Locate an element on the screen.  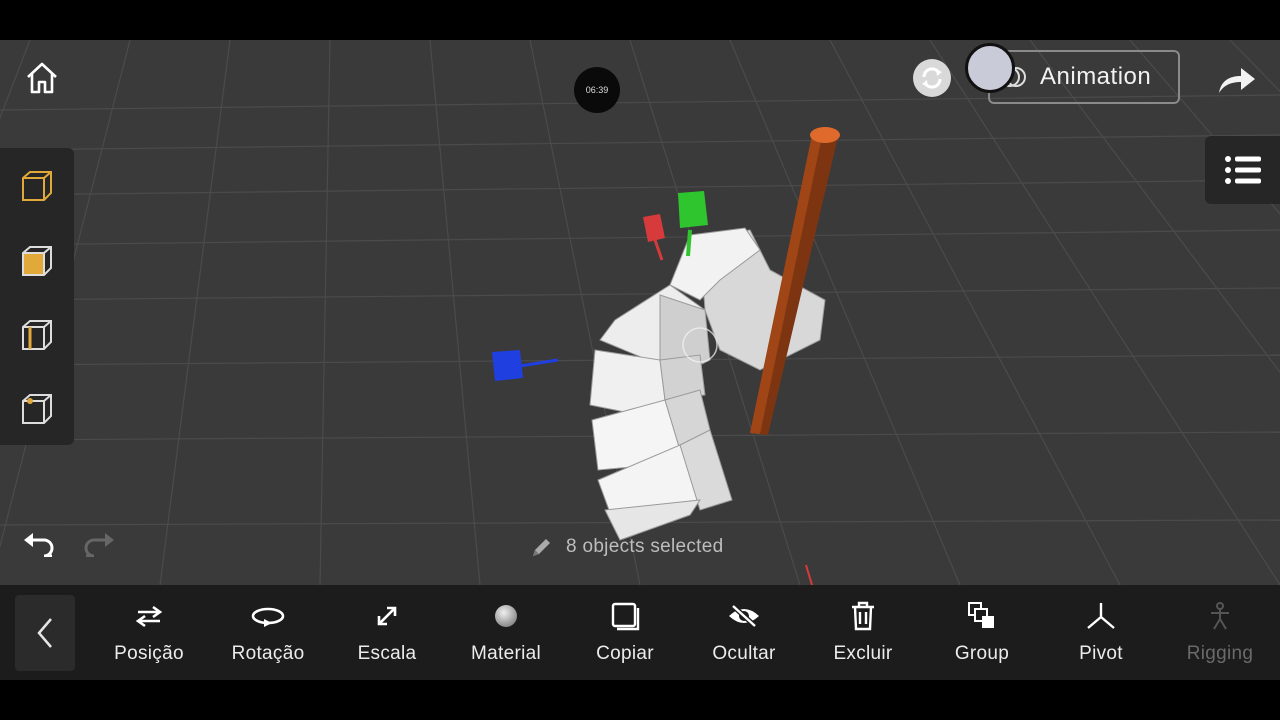
vertex-mode-button is located at coordinates (37, 409).